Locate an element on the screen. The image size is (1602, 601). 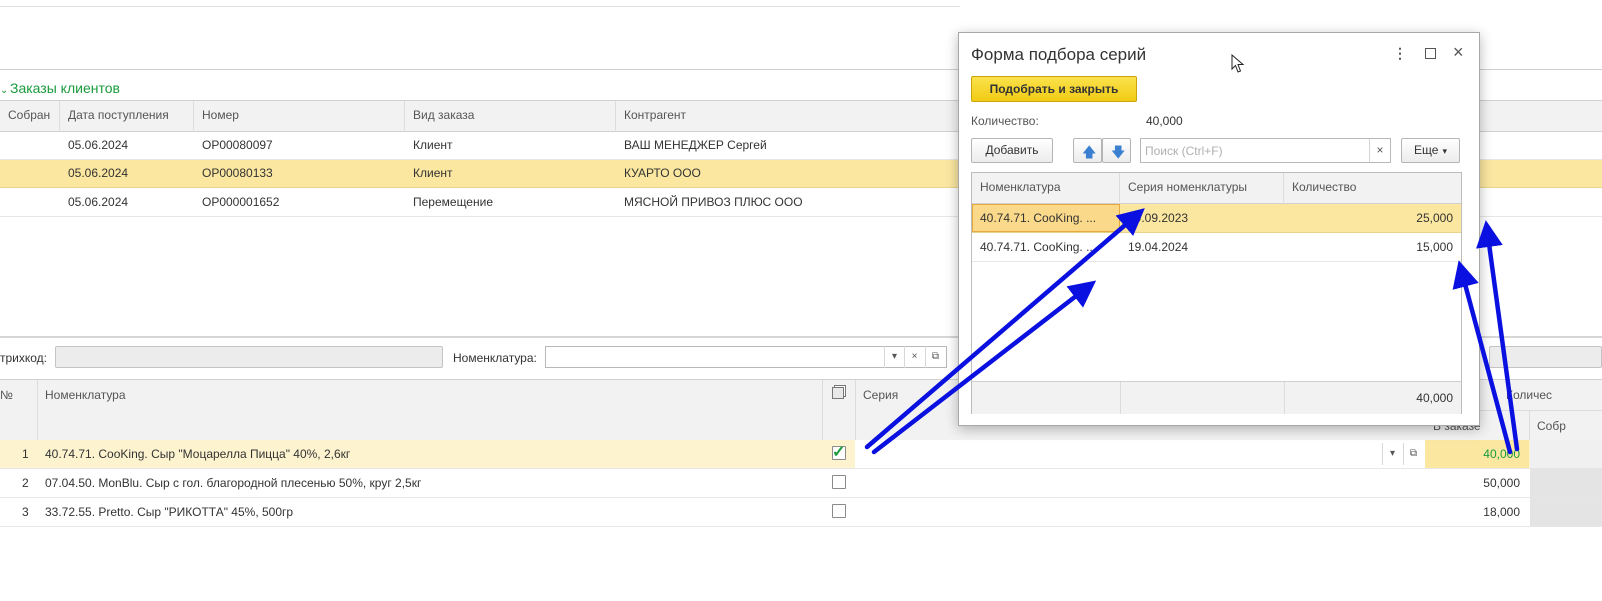
arrow-to-first-row is located at coordinates (1004, 329).